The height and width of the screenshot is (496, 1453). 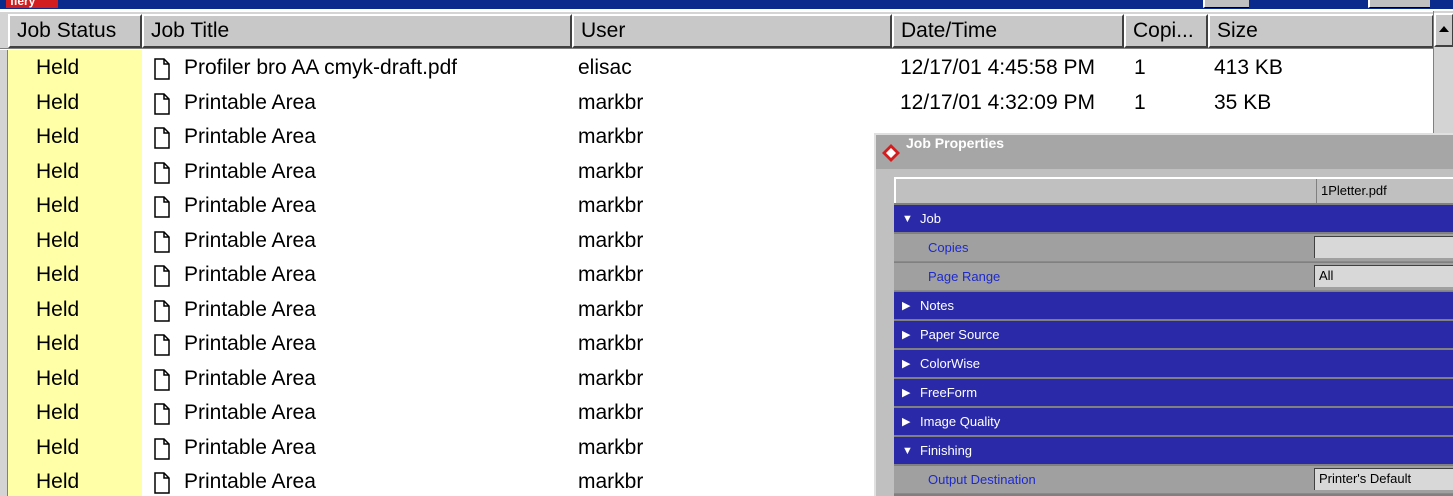 I want to click on property-row: Output Destination Printer's Default, so click(x=1173, y=480).